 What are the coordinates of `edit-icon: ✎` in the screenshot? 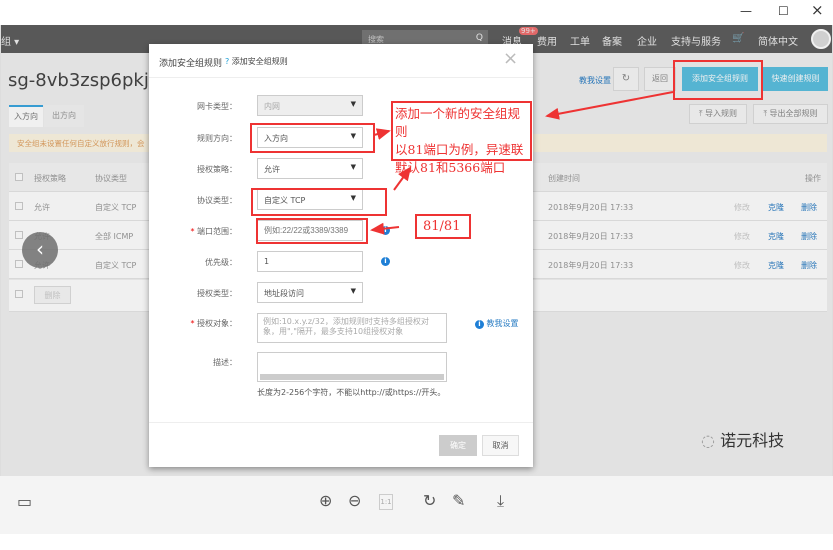 It's located at (458, 520).